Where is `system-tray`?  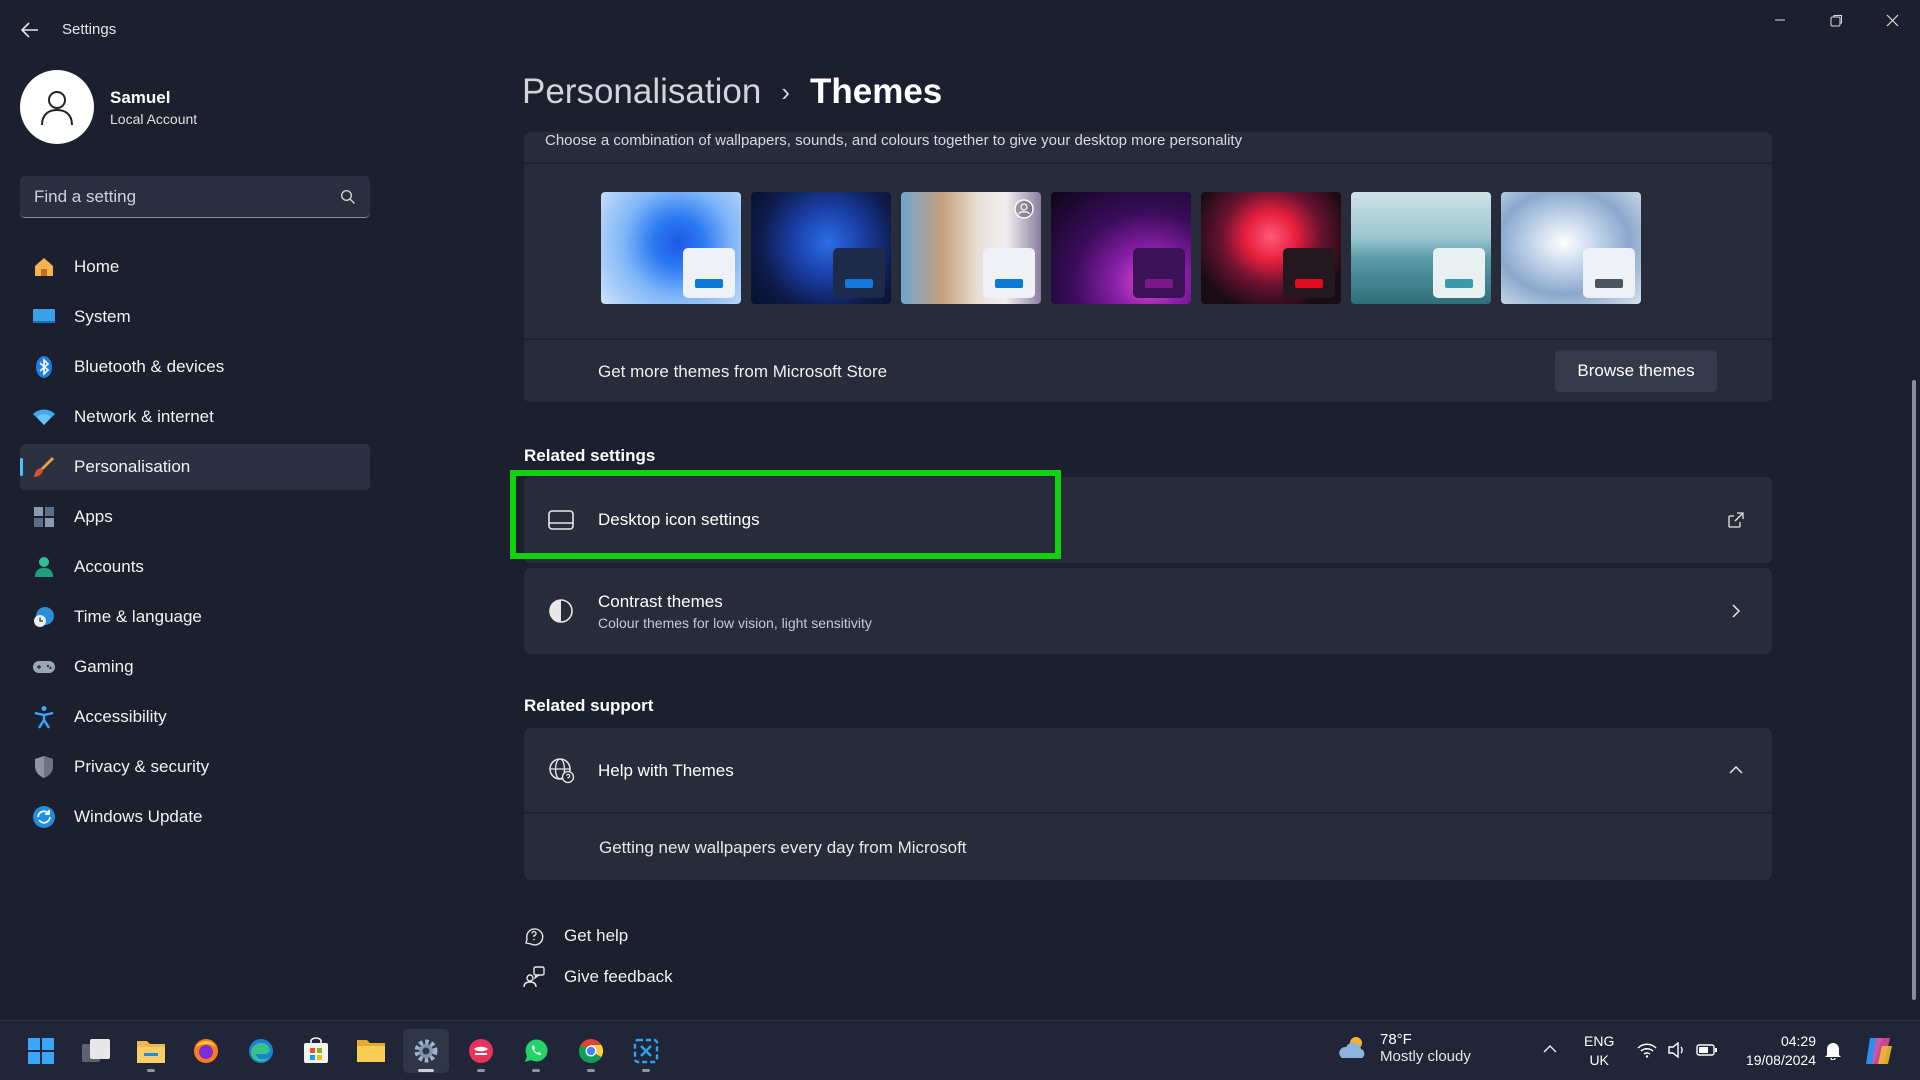
system-tray is located at coordinates (1681, 1050).